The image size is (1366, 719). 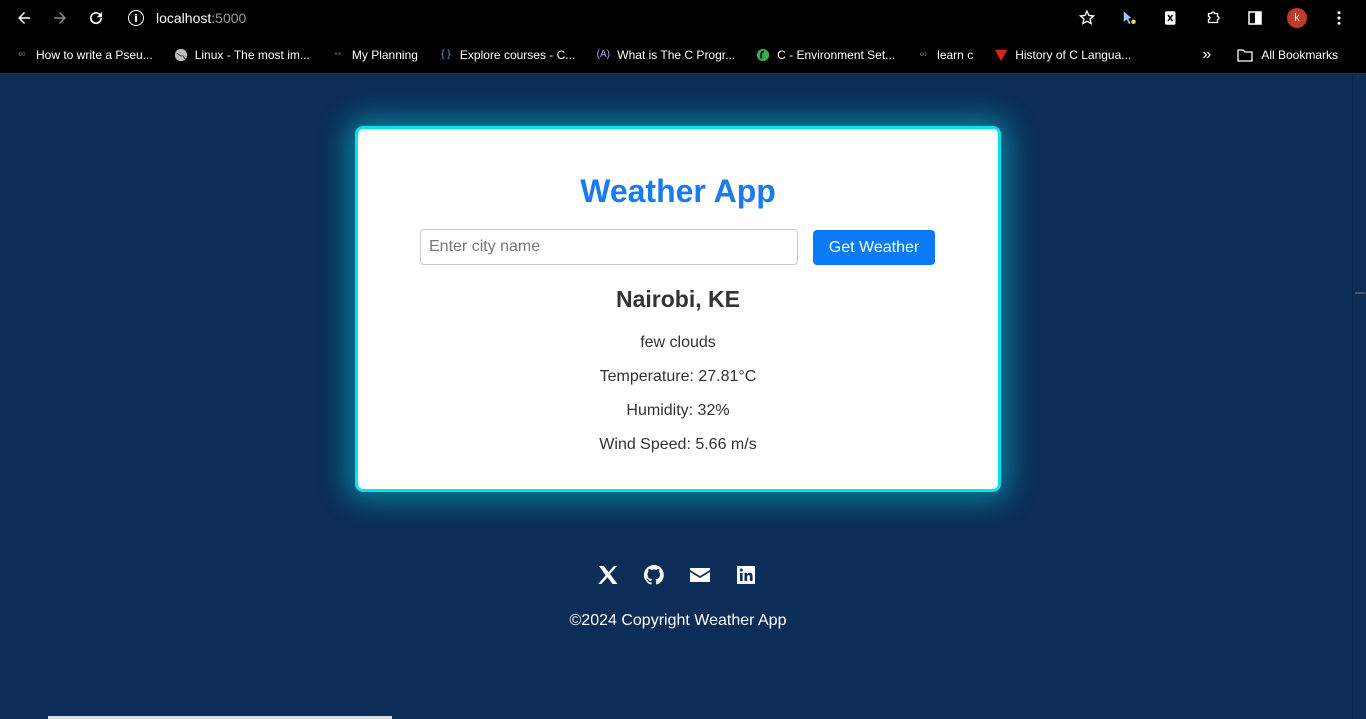 What do you see at coordinates (609, 247) in the screenshot?
I see `city-search-input` at bounding box center [609, 247].